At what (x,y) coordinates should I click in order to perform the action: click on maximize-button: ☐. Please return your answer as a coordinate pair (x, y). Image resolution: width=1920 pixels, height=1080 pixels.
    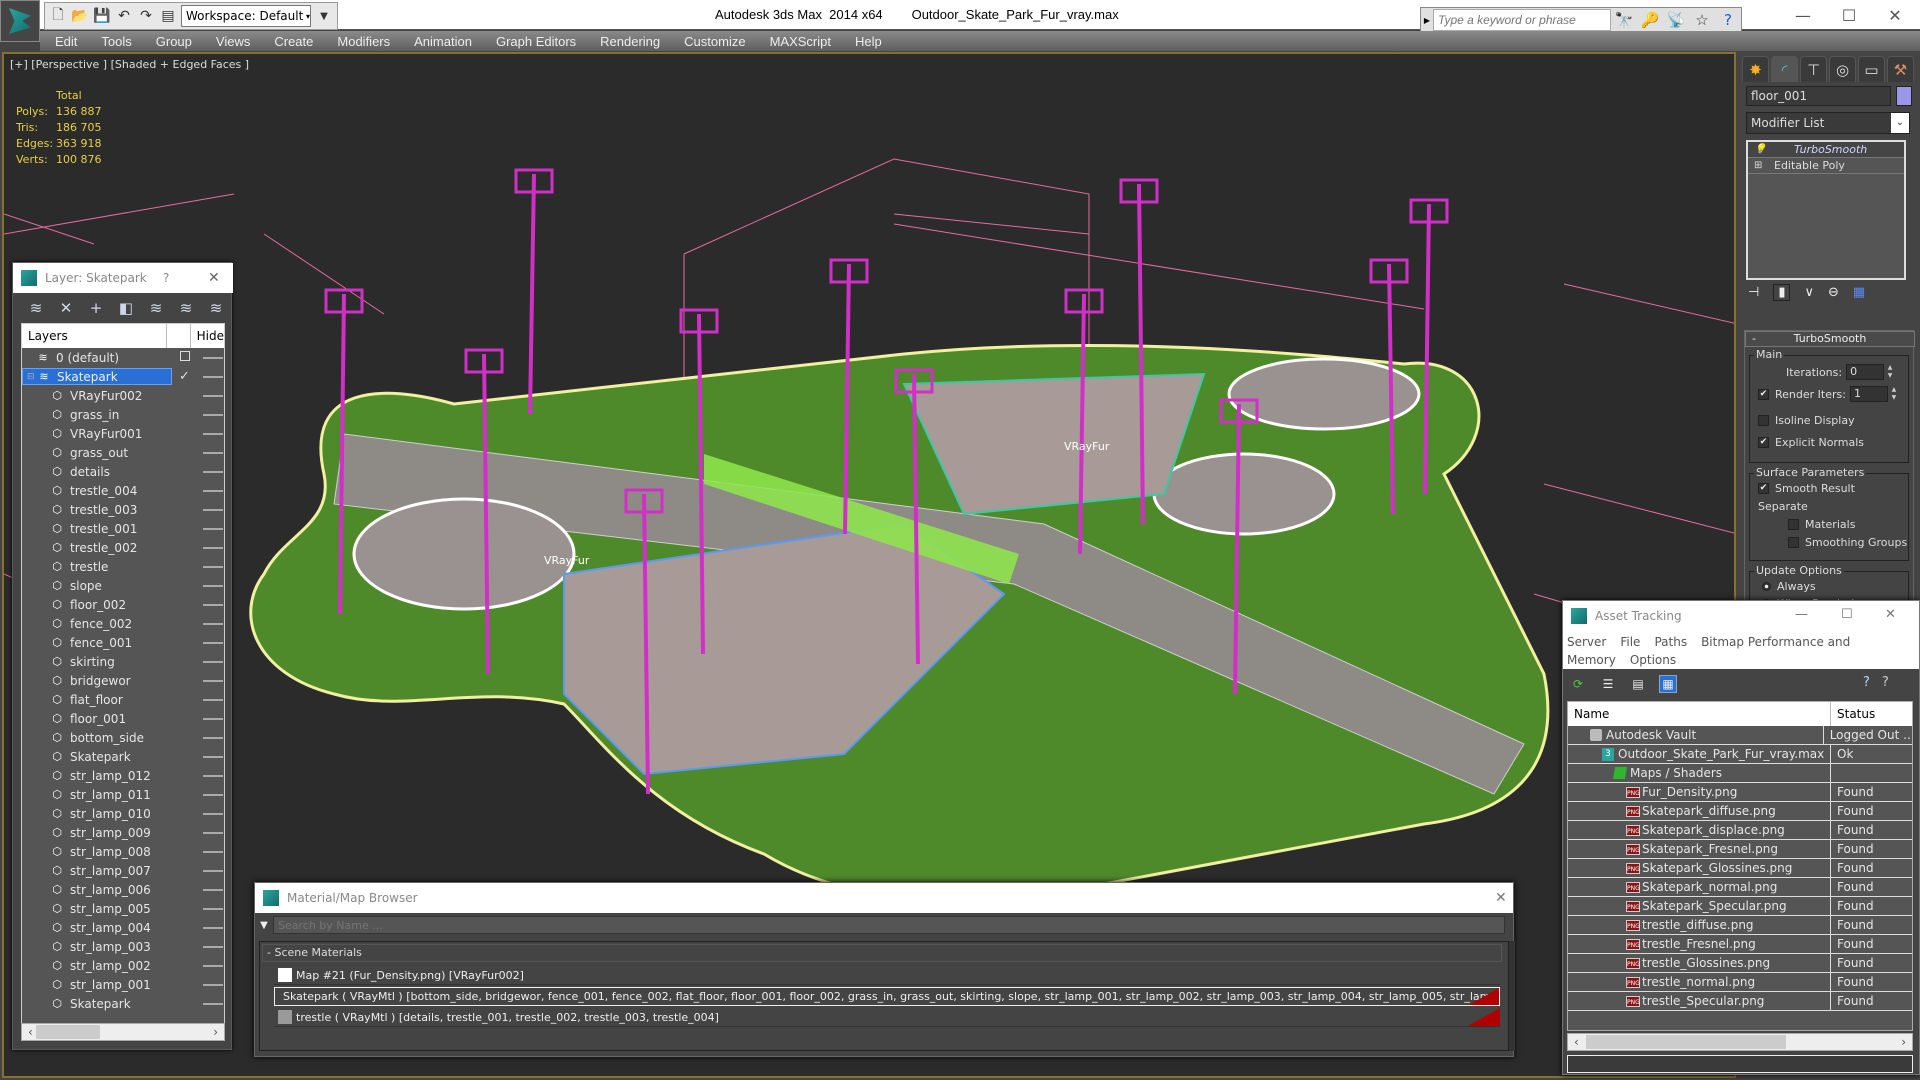
    Looking at the image, I should click on (1847, 614).